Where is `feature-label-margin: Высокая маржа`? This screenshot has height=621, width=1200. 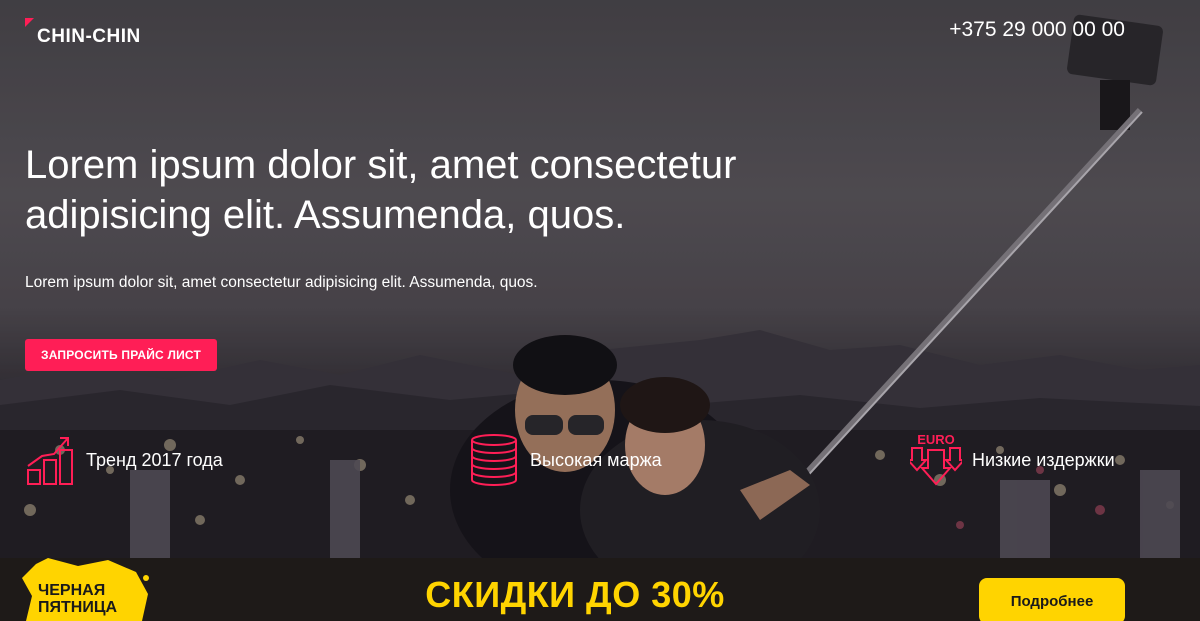 feature-label-margin: Высокая маржа is located at coordinates (596, 459).